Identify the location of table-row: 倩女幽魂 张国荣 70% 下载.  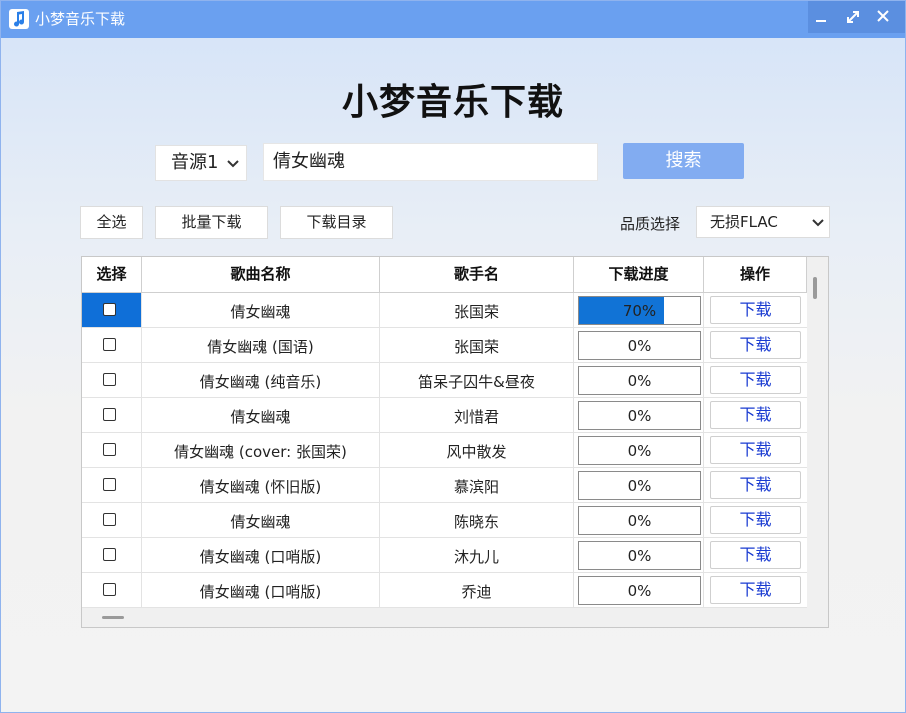
(444, 310).